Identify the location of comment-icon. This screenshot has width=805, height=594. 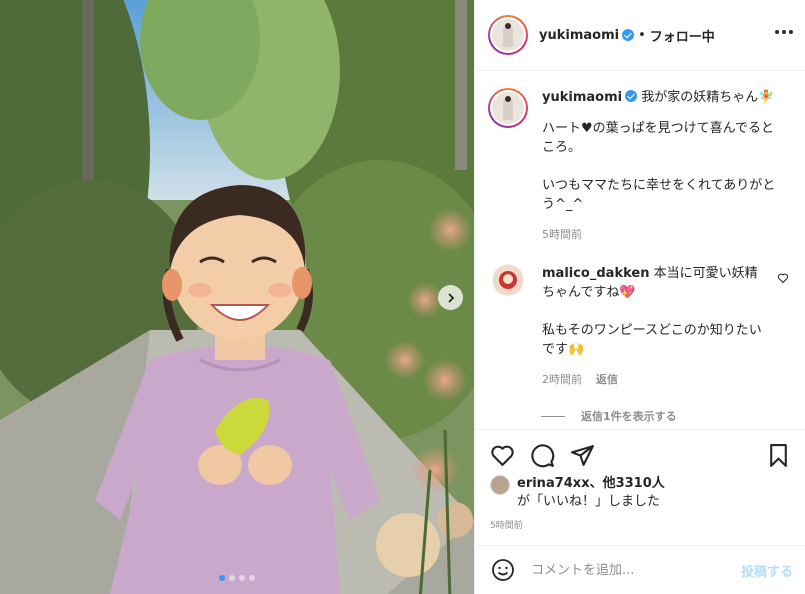
(542, 455).